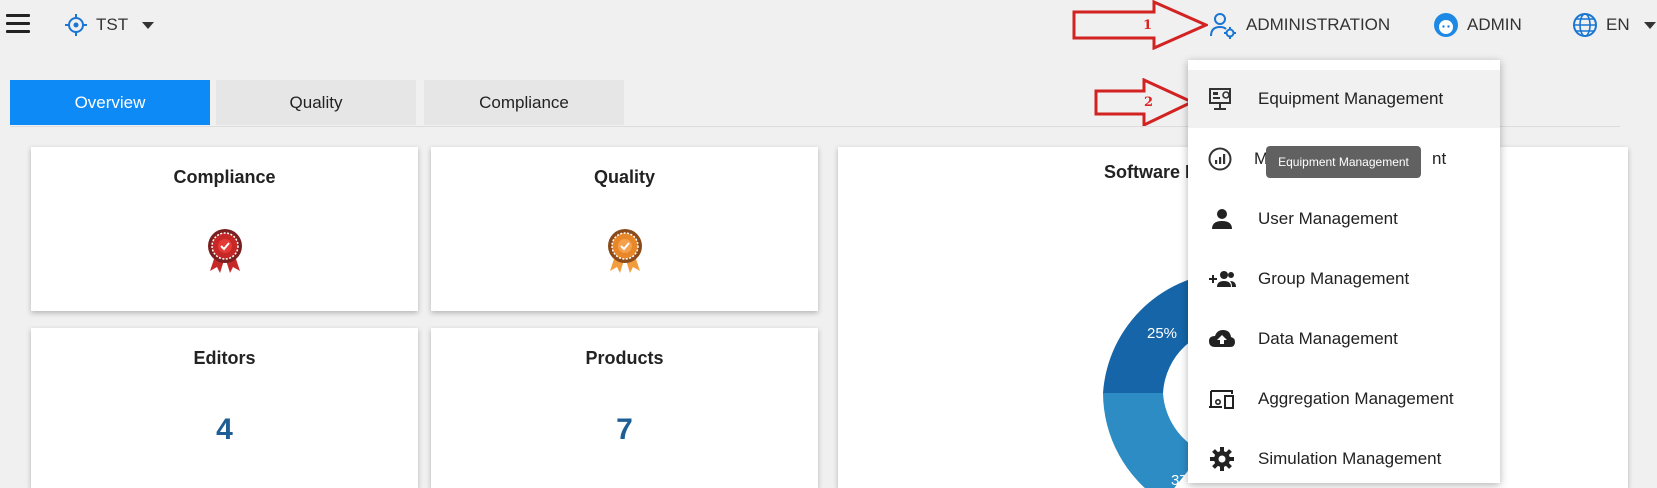 Image resolution: width=1657 pixels, height=488 pixels. I want to click on menu-item-label: Group Management, so click(1334, 278).